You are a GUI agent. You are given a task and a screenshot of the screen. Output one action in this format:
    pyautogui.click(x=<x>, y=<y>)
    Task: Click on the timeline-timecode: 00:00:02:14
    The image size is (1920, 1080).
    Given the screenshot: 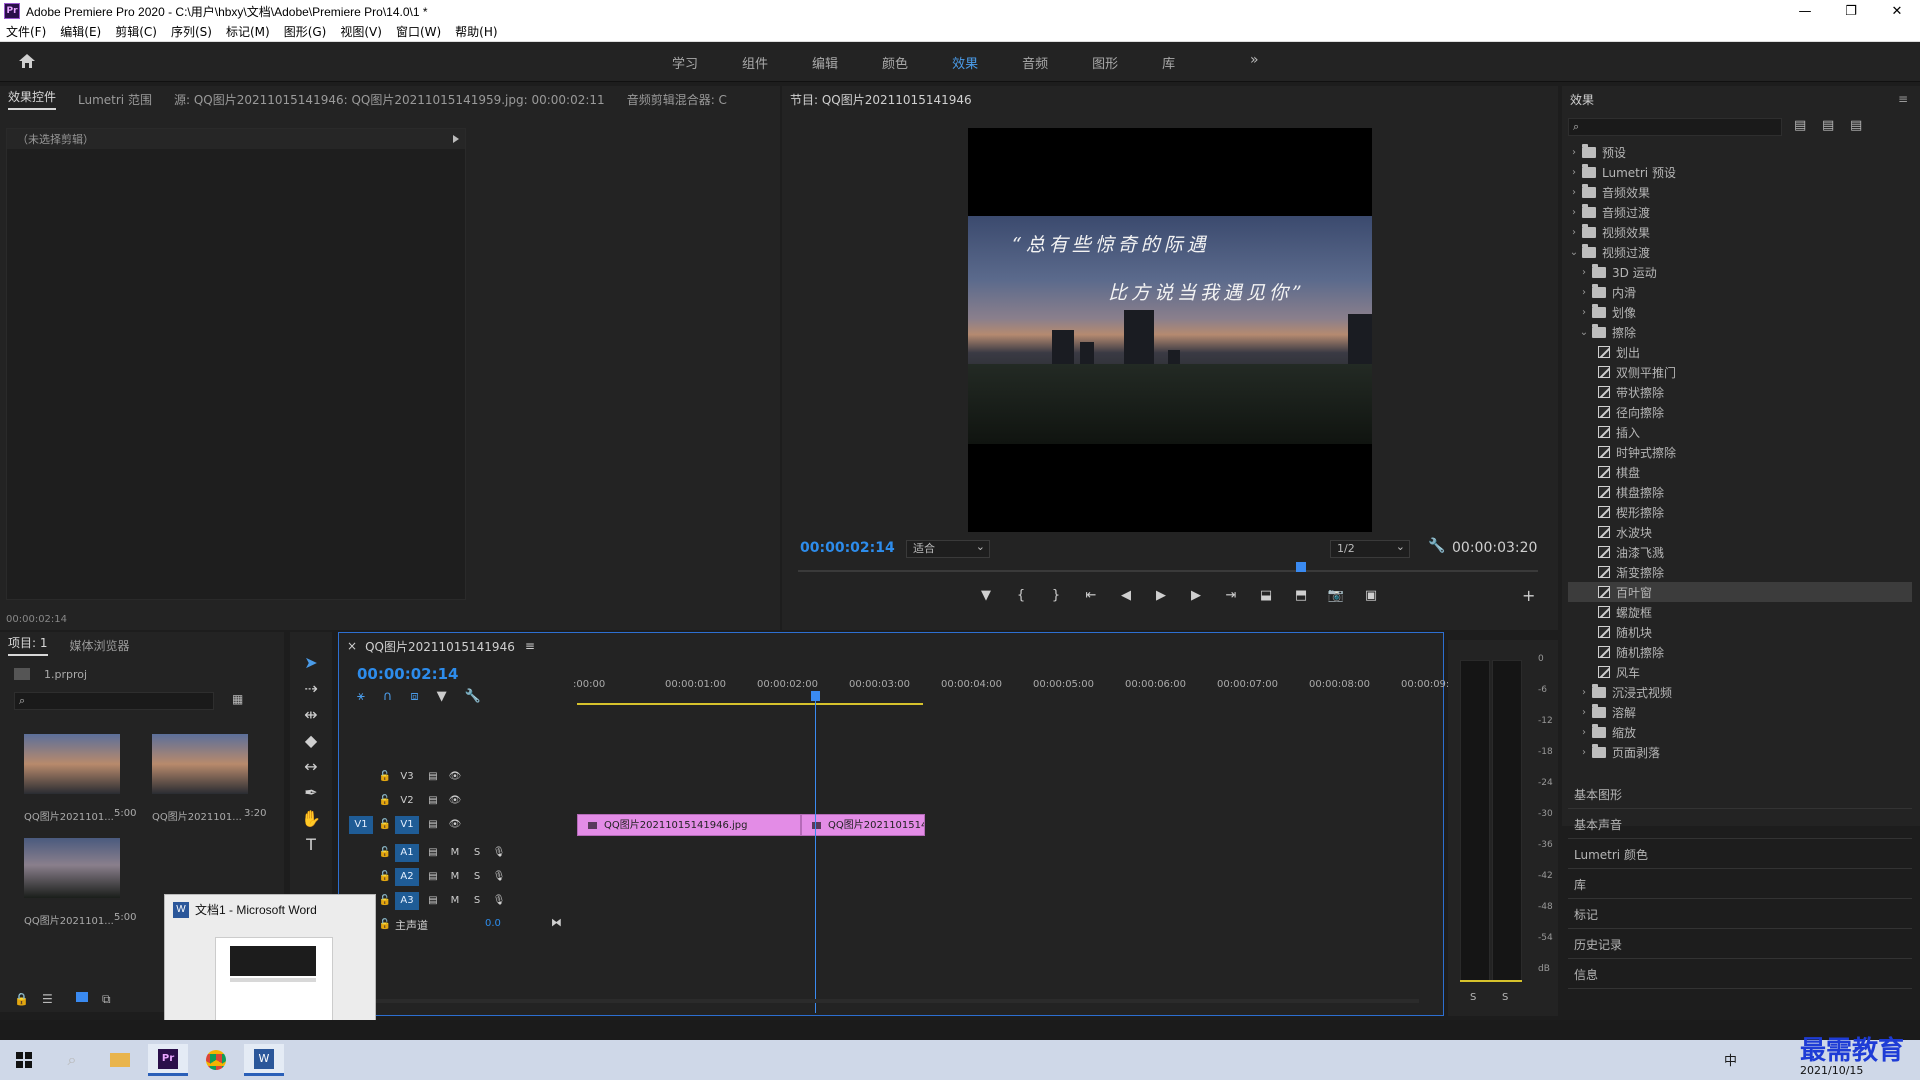 What is the action you would take?
    pyautogui.click(x=408, y=674)
    